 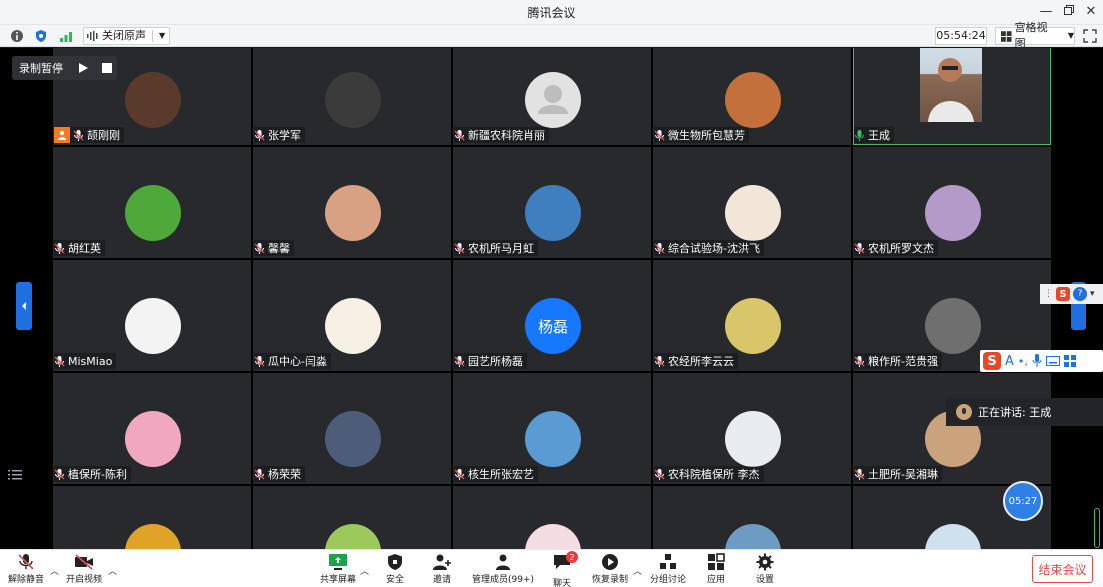 I want to click on chat-label: 聊天, so click(x=561, y=583).